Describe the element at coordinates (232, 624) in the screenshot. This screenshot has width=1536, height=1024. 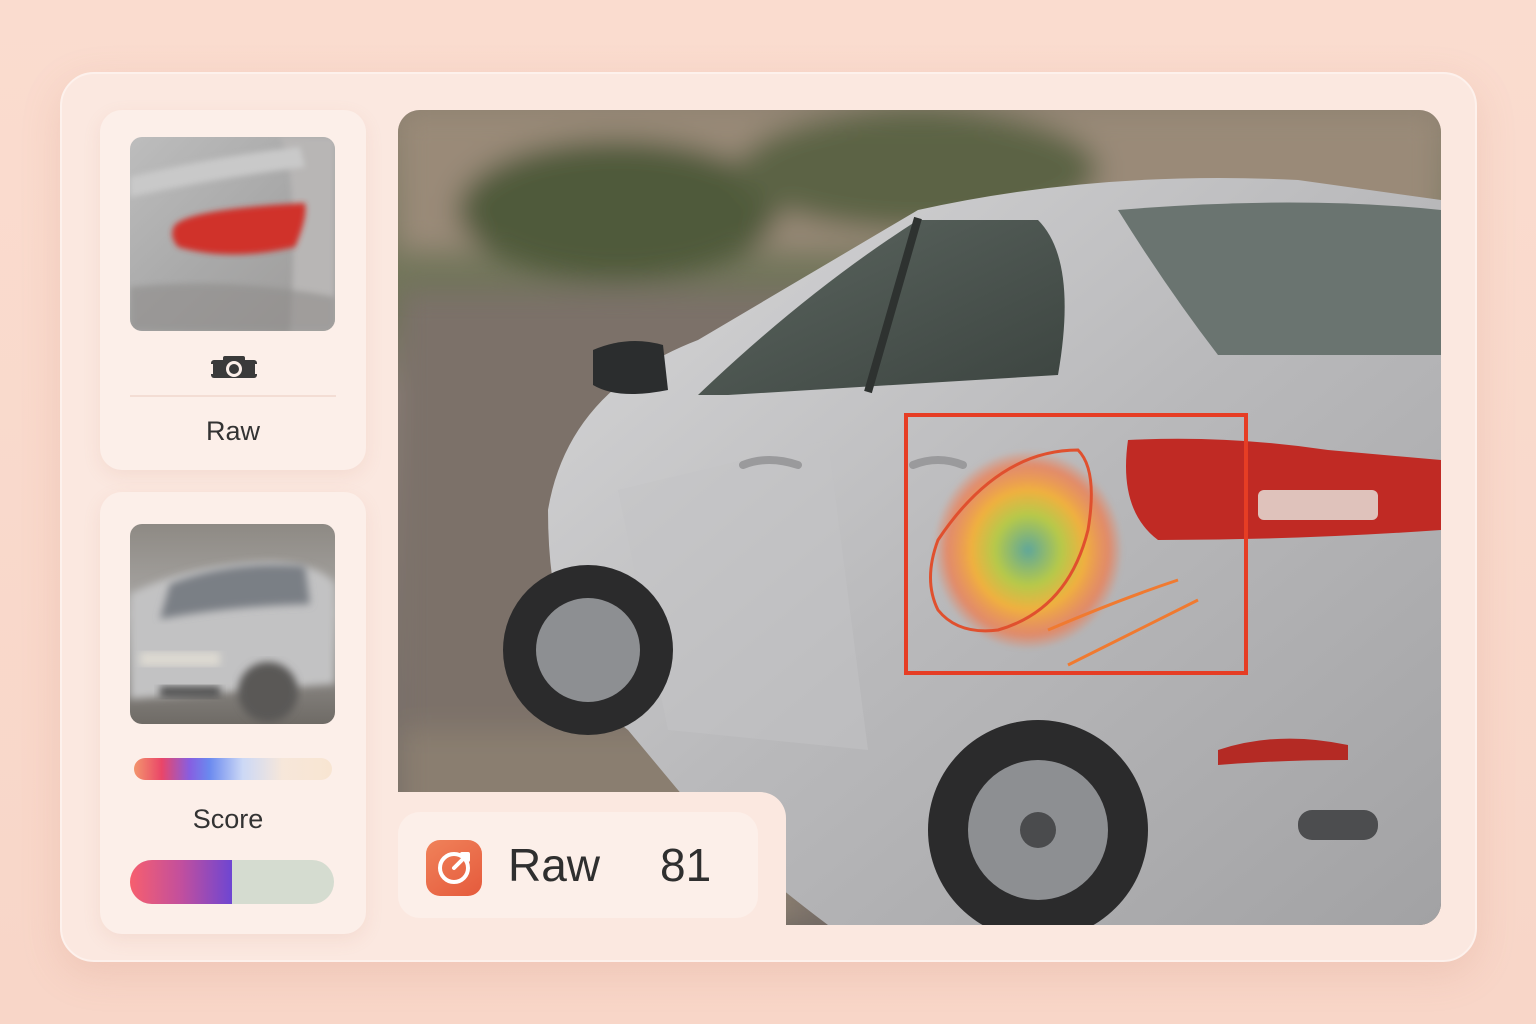
I see `score-thumbnail` at that location.